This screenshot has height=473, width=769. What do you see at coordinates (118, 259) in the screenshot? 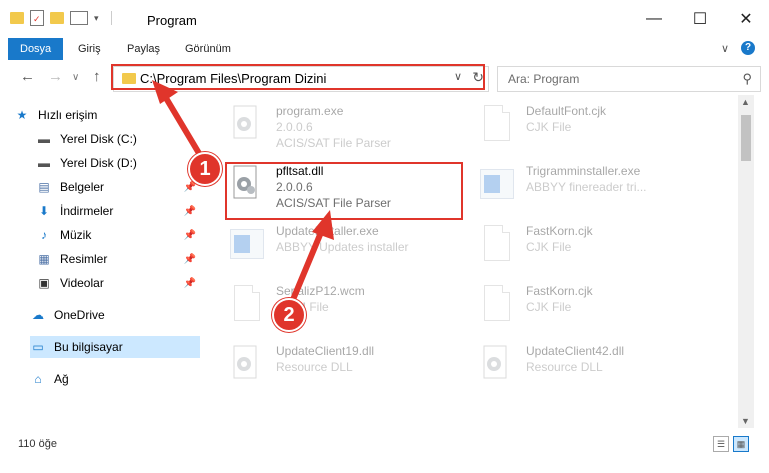
I see `sidebar-item-pictures: ▦ Resimler 📌` at bounding box center [118, 259].